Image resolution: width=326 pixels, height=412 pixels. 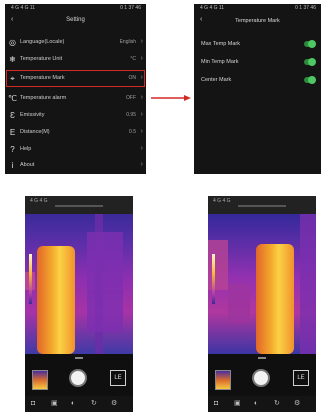 What do you see at coordinates (75, 60) in the screenshot?
I see `settings-item-temperature-unit: ❄ Temperature Unit °C ›` at bounding box center [75, 60].